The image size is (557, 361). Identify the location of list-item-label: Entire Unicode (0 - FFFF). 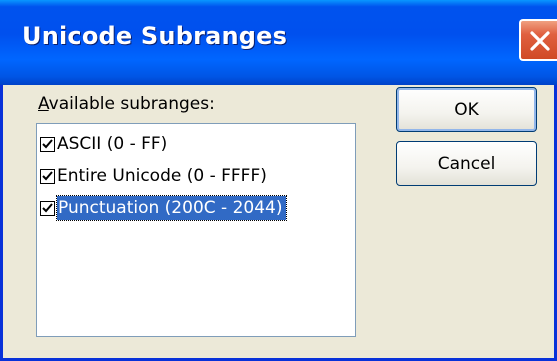
(162, 176).